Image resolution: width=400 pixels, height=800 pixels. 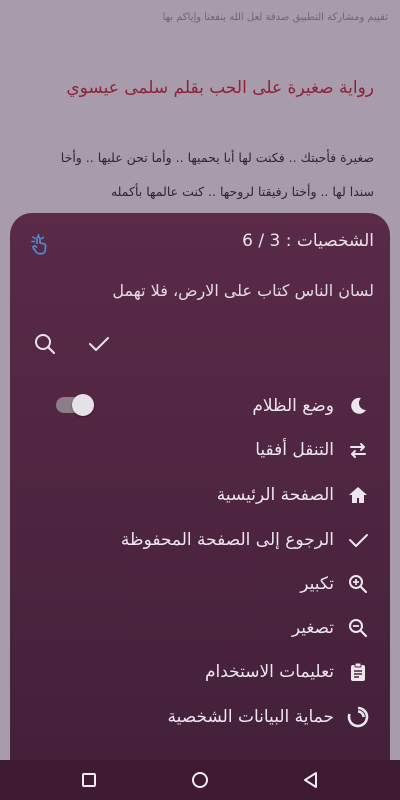 I want to click on clipboard-icon, so click(x=358, y=672).